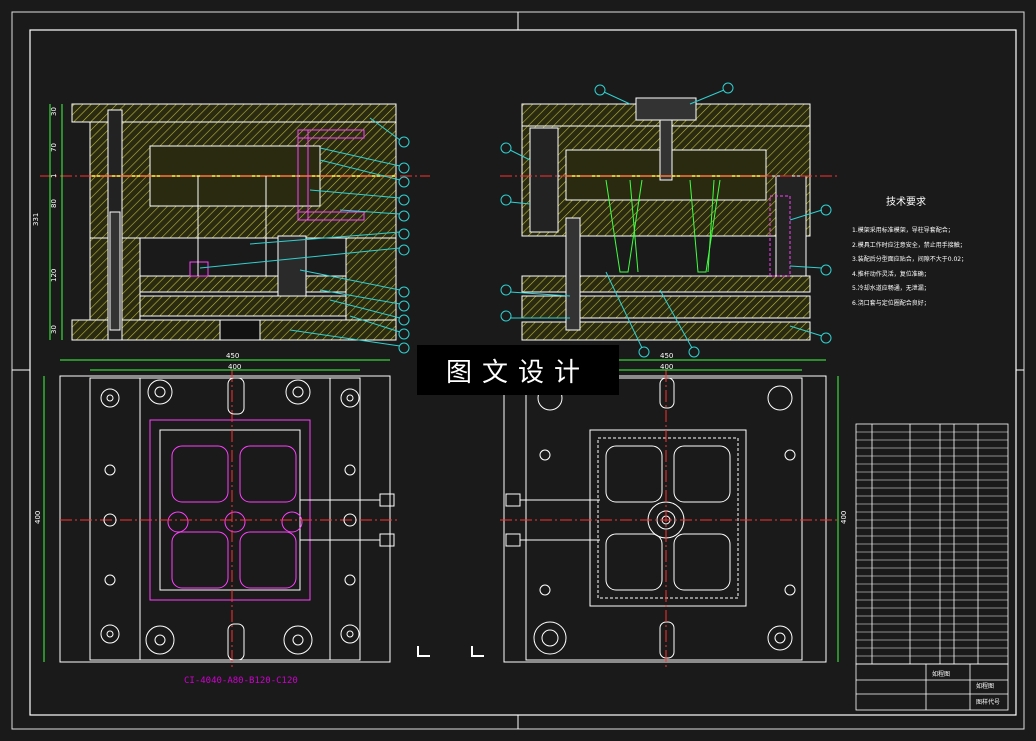 The width and height of the screenshot is (1036, 741). Describe the element at coordinates (909, 245) in the screenshot. I see `tech-line: 2.模具工作时应注意安全，禁止用手接触；` at that location.